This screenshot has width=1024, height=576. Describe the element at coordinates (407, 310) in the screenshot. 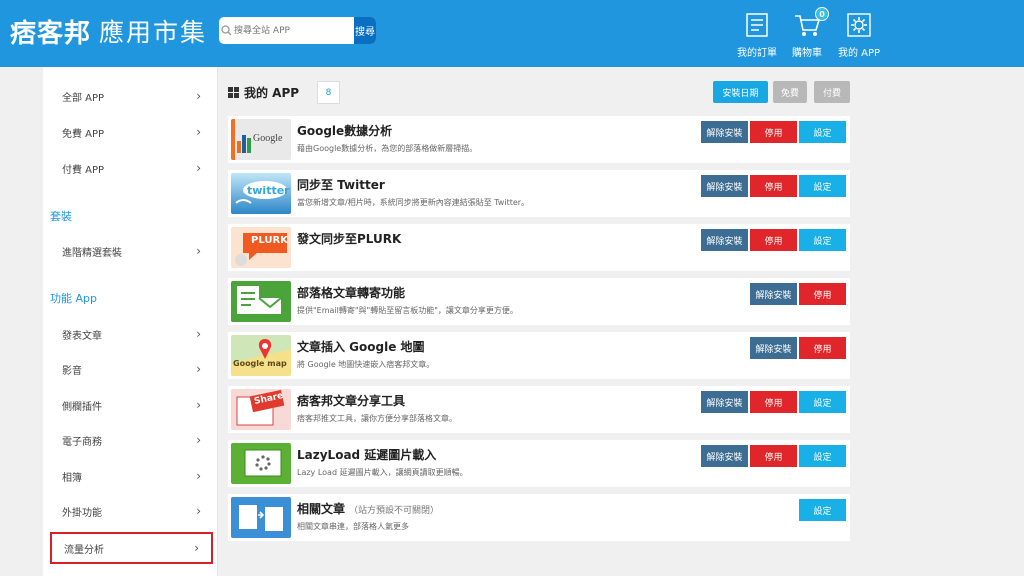

I see `app-description: 提供"Email轉寄"與"轉貼至留言板功能"，讓文章分享更方便。` at that location.